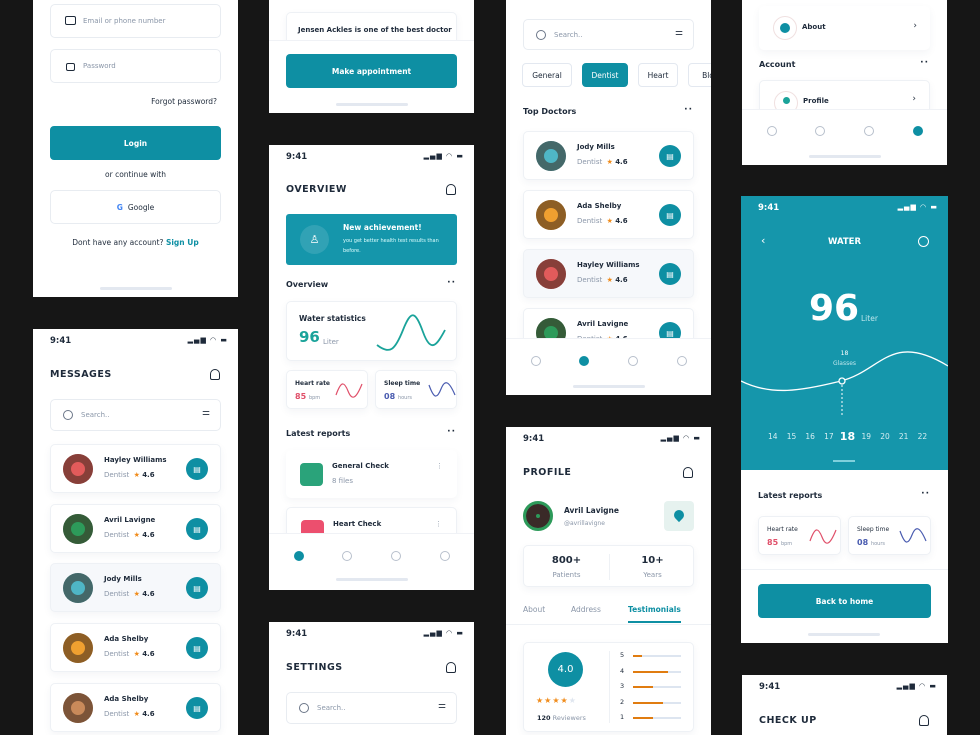 Image resolution: width=980 pixels, height=735 pixels. What do you see at coordinates (792, 436) in the screenshot?
I see `day-item: 15` at bounding box center [792, 436].